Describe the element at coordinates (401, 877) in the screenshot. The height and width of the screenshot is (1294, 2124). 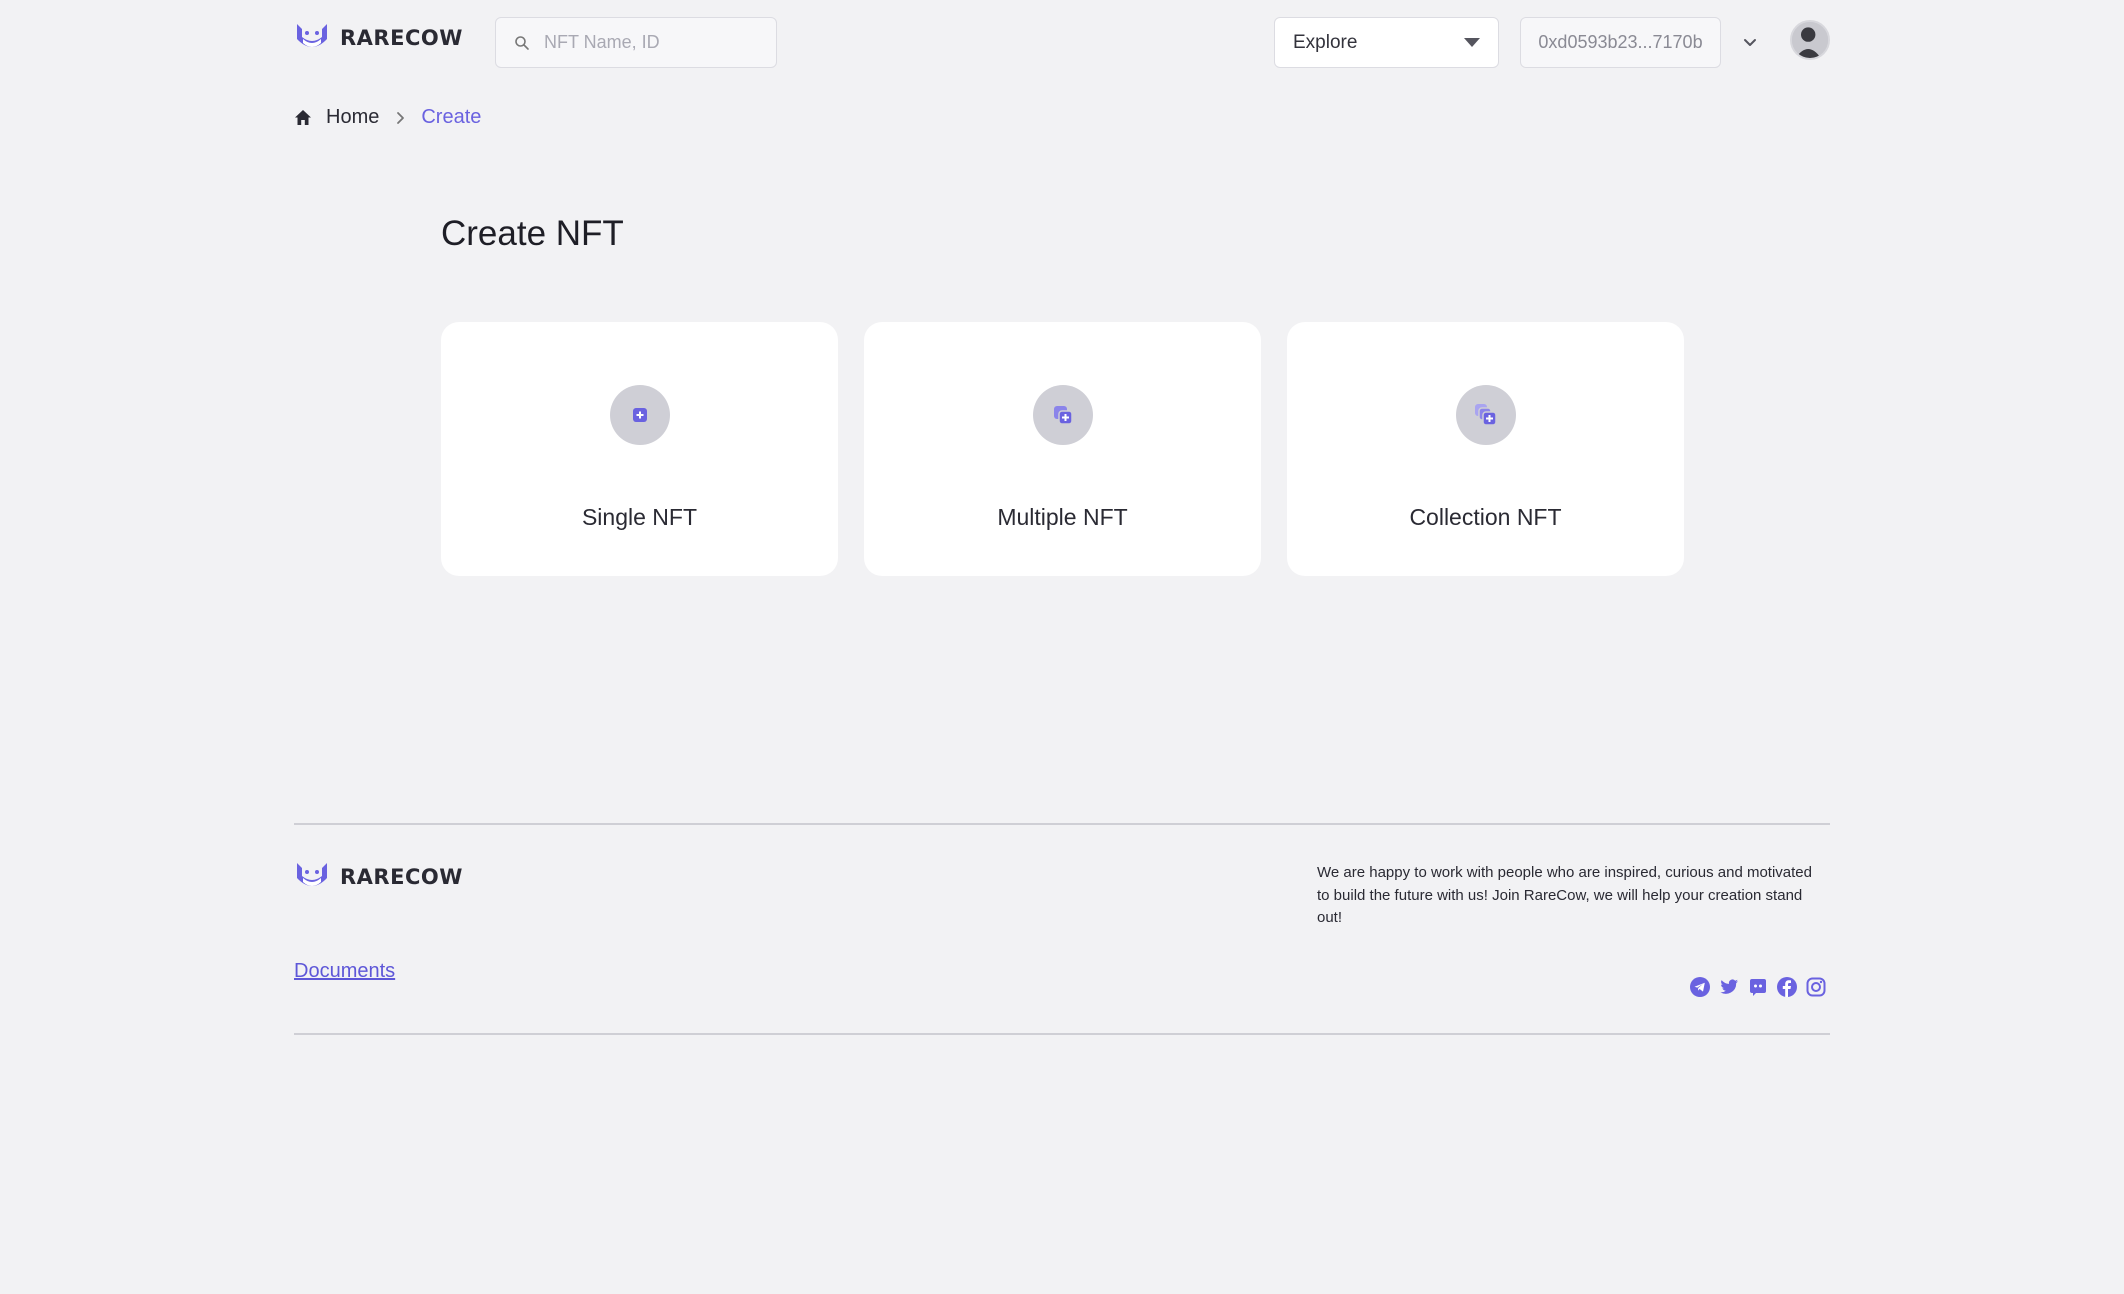
I see `footer-brand-name: RARECOW` at that location.